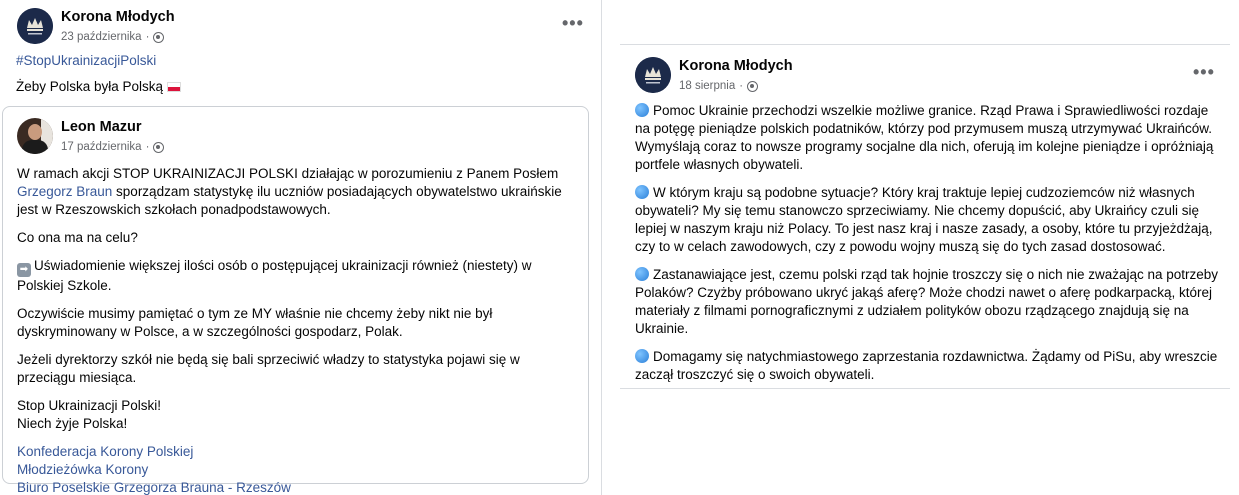 This screenshot has width=1239, height=495. What do you see at coordinates (707, 86) in the screenshot?
I see `post-date: 18 sierpnia` at bounding box center [707, 86].